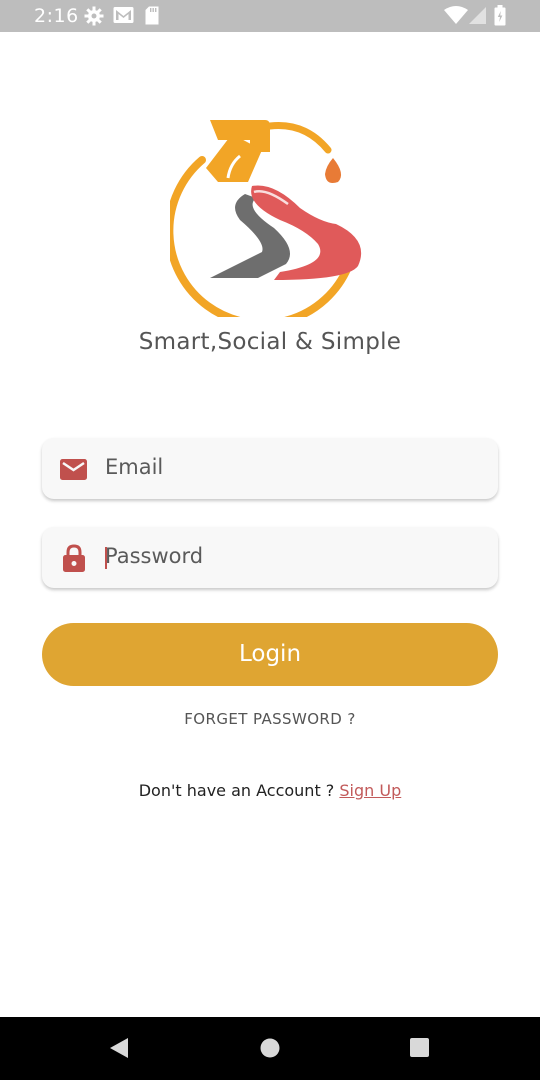 Image resolution: width=540 pixels, height=1080 pixels. I want to click on email-field: Email, so click(270, 468).